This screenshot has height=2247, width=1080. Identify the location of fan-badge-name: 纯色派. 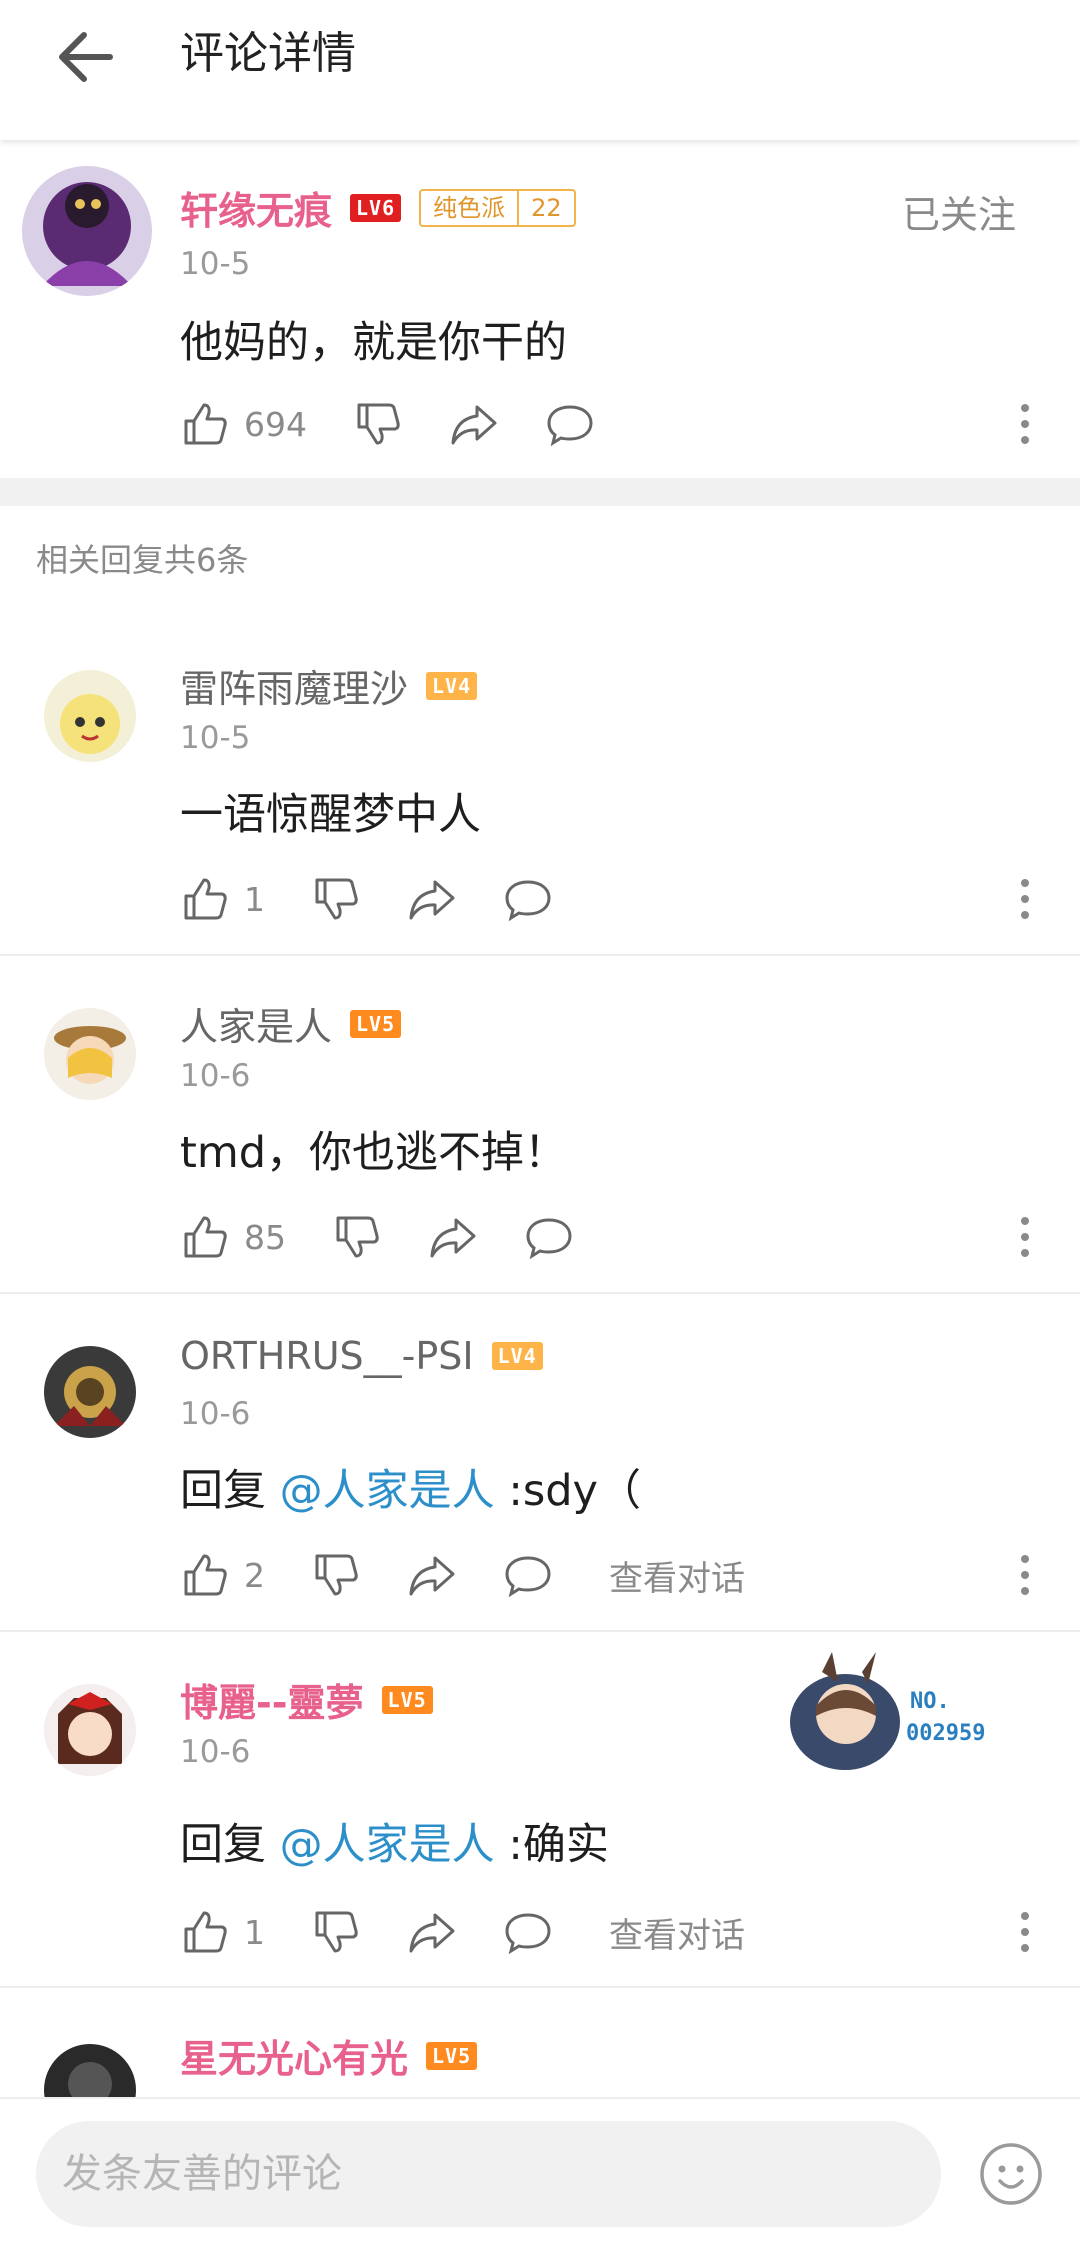
(469, 207).